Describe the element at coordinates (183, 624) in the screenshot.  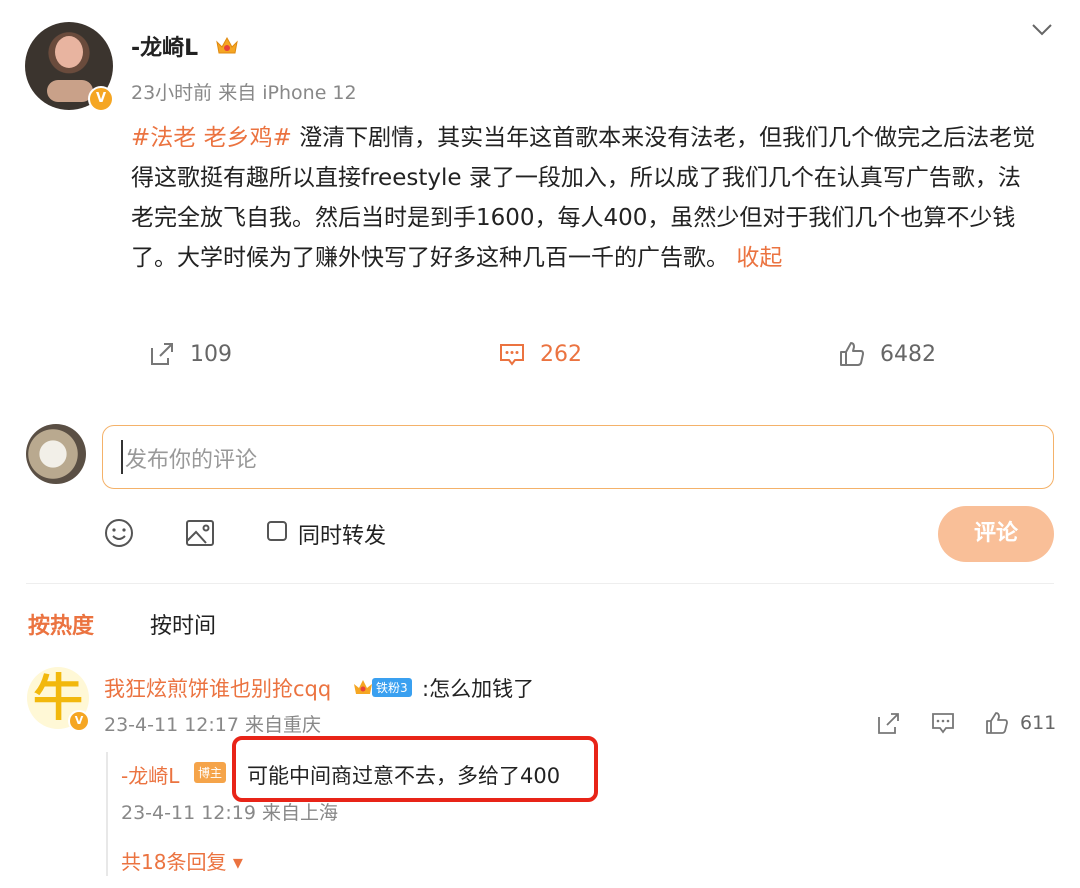
I see `tab-sort-time: 按时间` at that location.